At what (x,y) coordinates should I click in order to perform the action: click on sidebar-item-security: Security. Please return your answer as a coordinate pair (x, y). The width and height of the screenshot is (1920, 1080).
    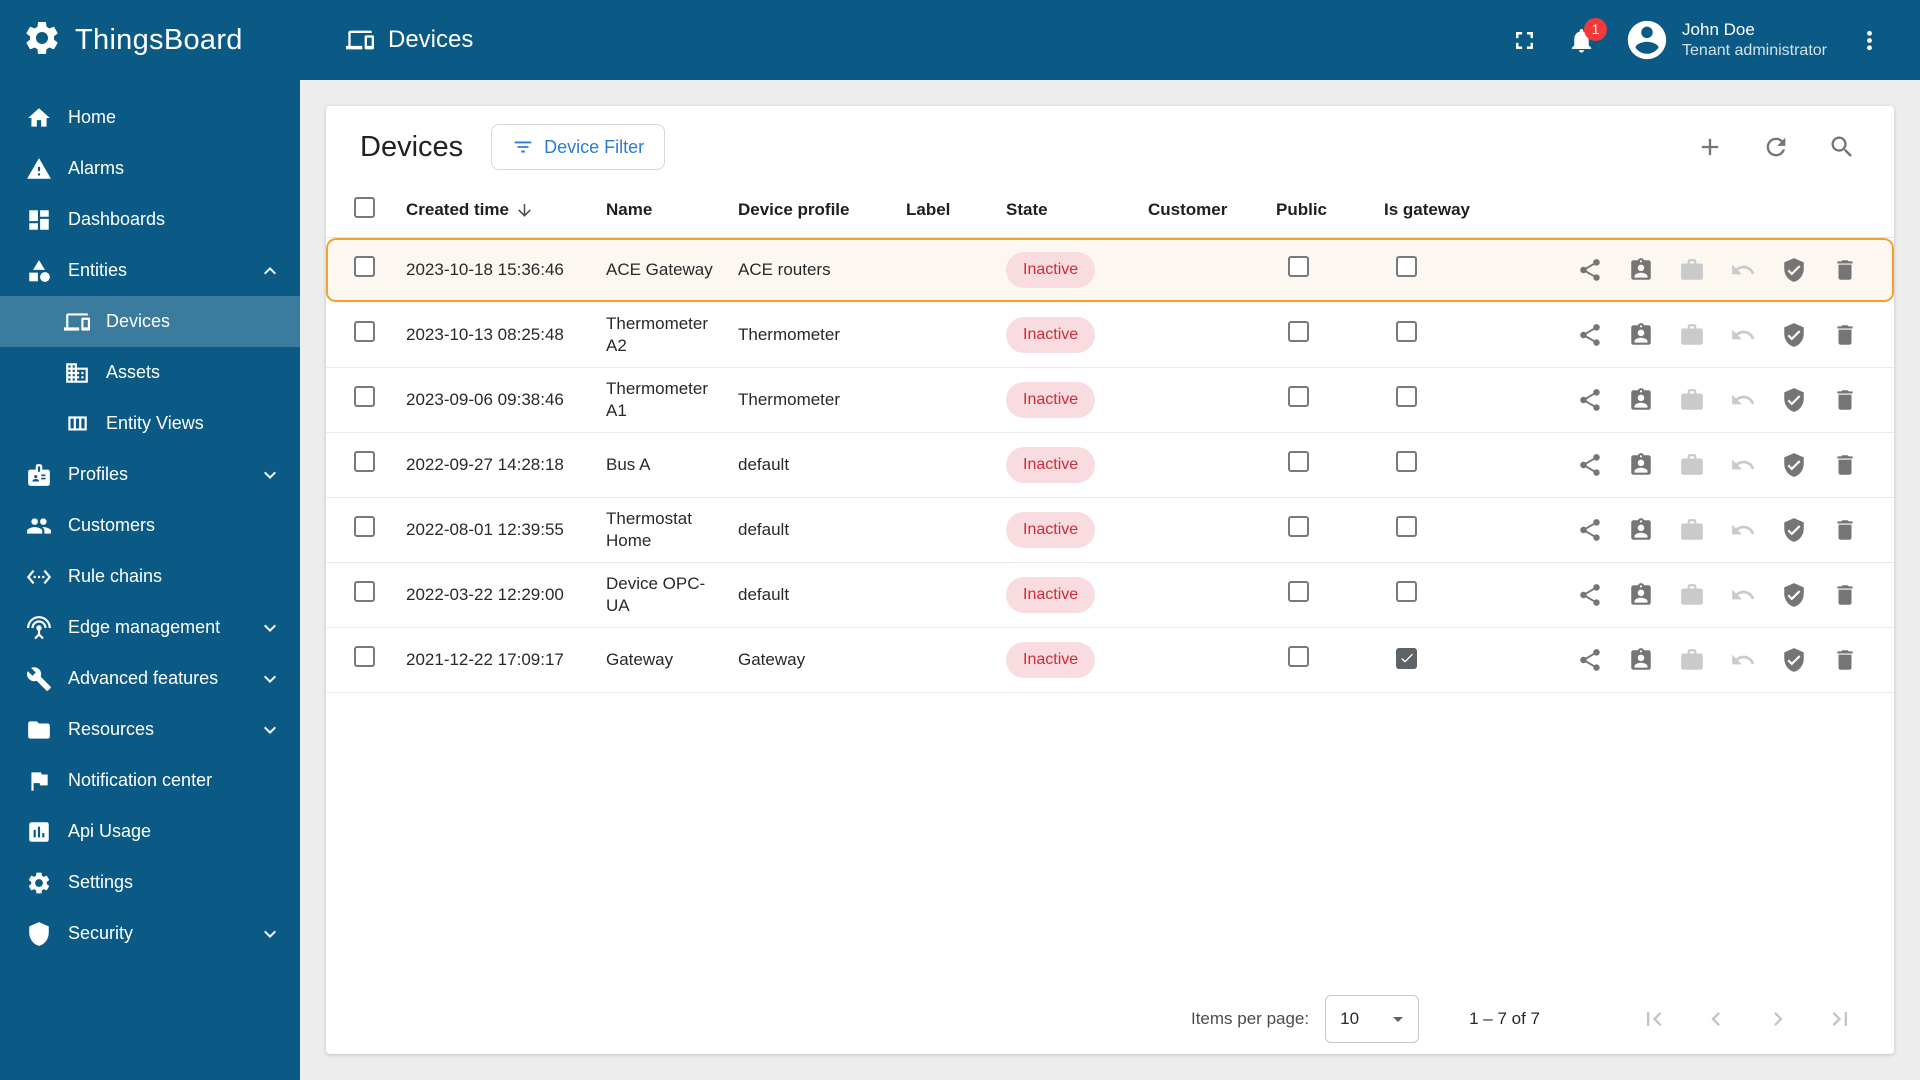
    Looking at the image, I should click on (150, 933).